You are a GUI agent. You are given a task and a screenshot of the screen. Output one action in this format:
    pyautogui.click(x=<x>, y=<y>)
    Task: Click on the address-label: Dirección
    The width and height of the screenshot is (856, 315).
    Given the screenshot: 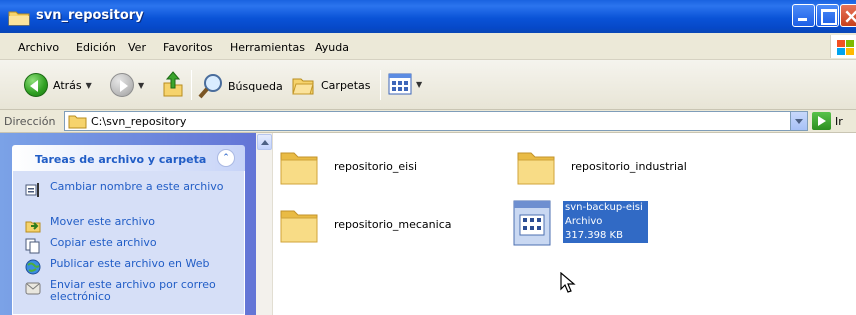 What is the action you would take?
    pyautogui.click(x=30, y=121)
    